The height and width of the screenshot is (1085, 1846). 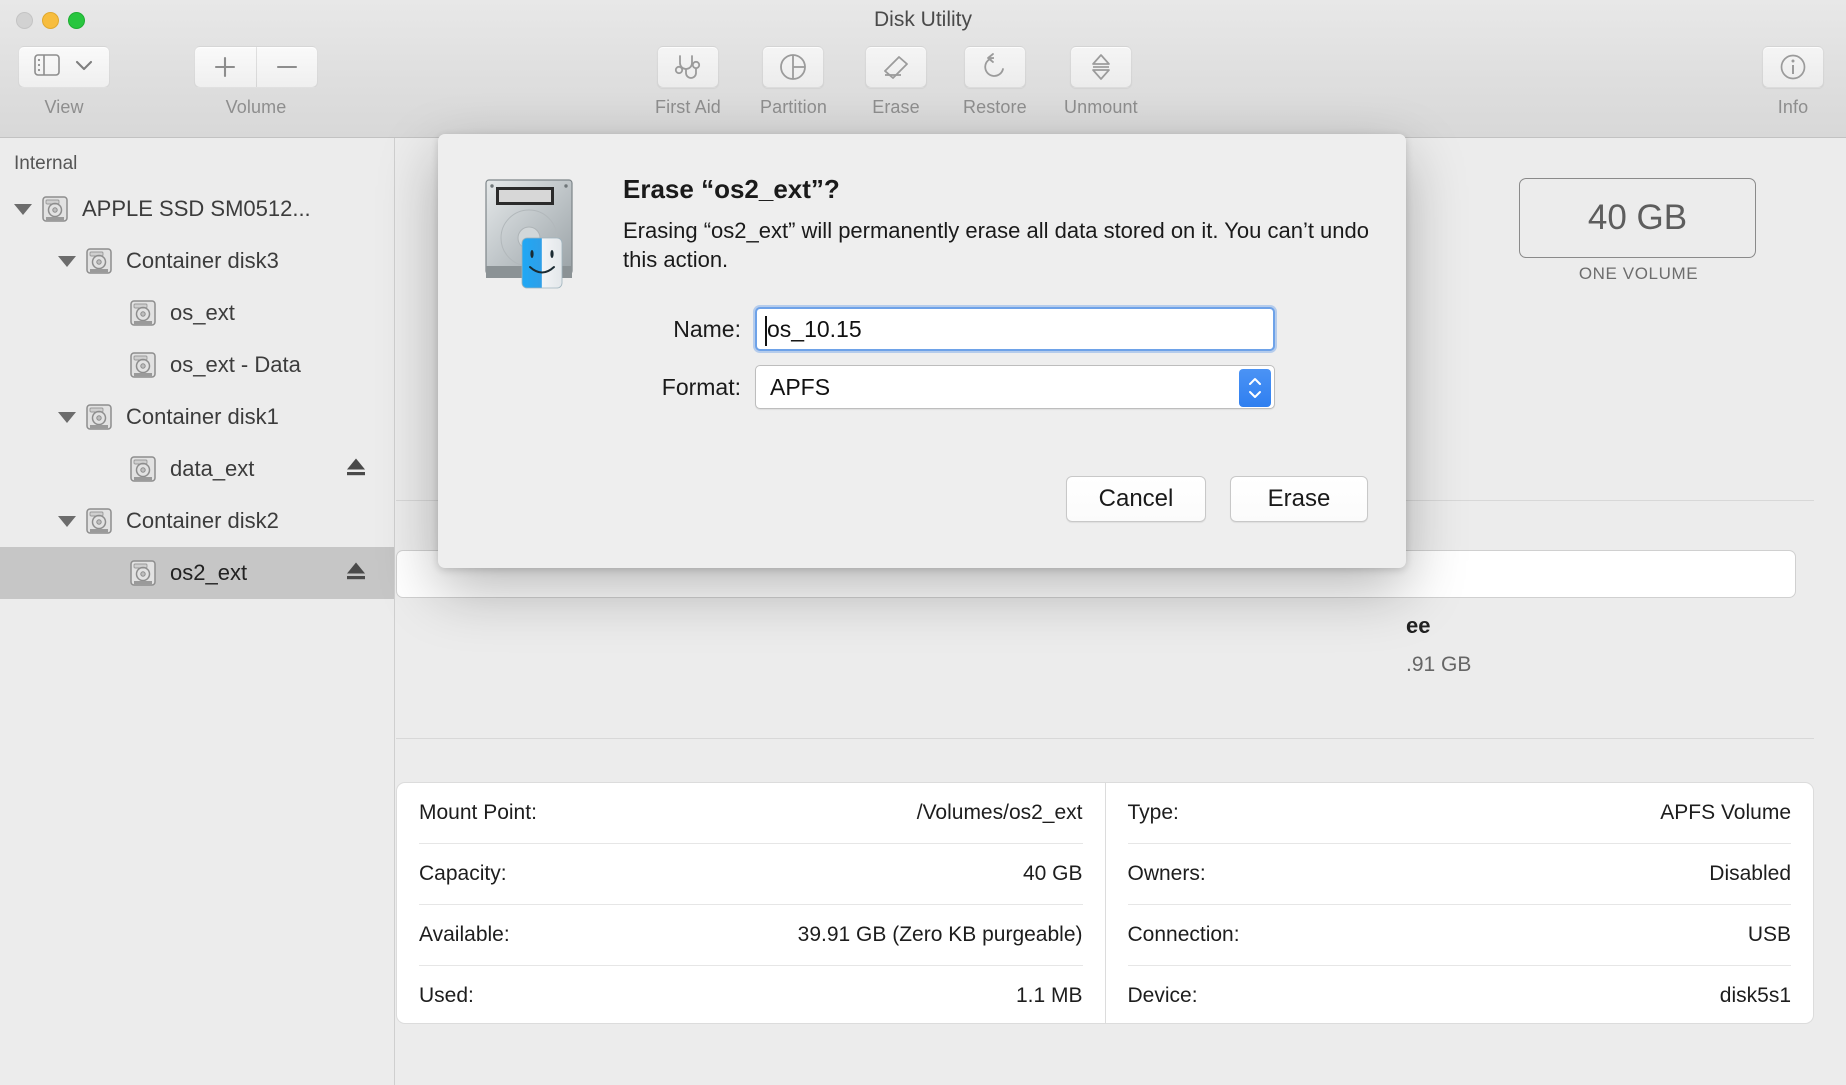 I want to click on unmount-button, so click(x=1100, y=67).